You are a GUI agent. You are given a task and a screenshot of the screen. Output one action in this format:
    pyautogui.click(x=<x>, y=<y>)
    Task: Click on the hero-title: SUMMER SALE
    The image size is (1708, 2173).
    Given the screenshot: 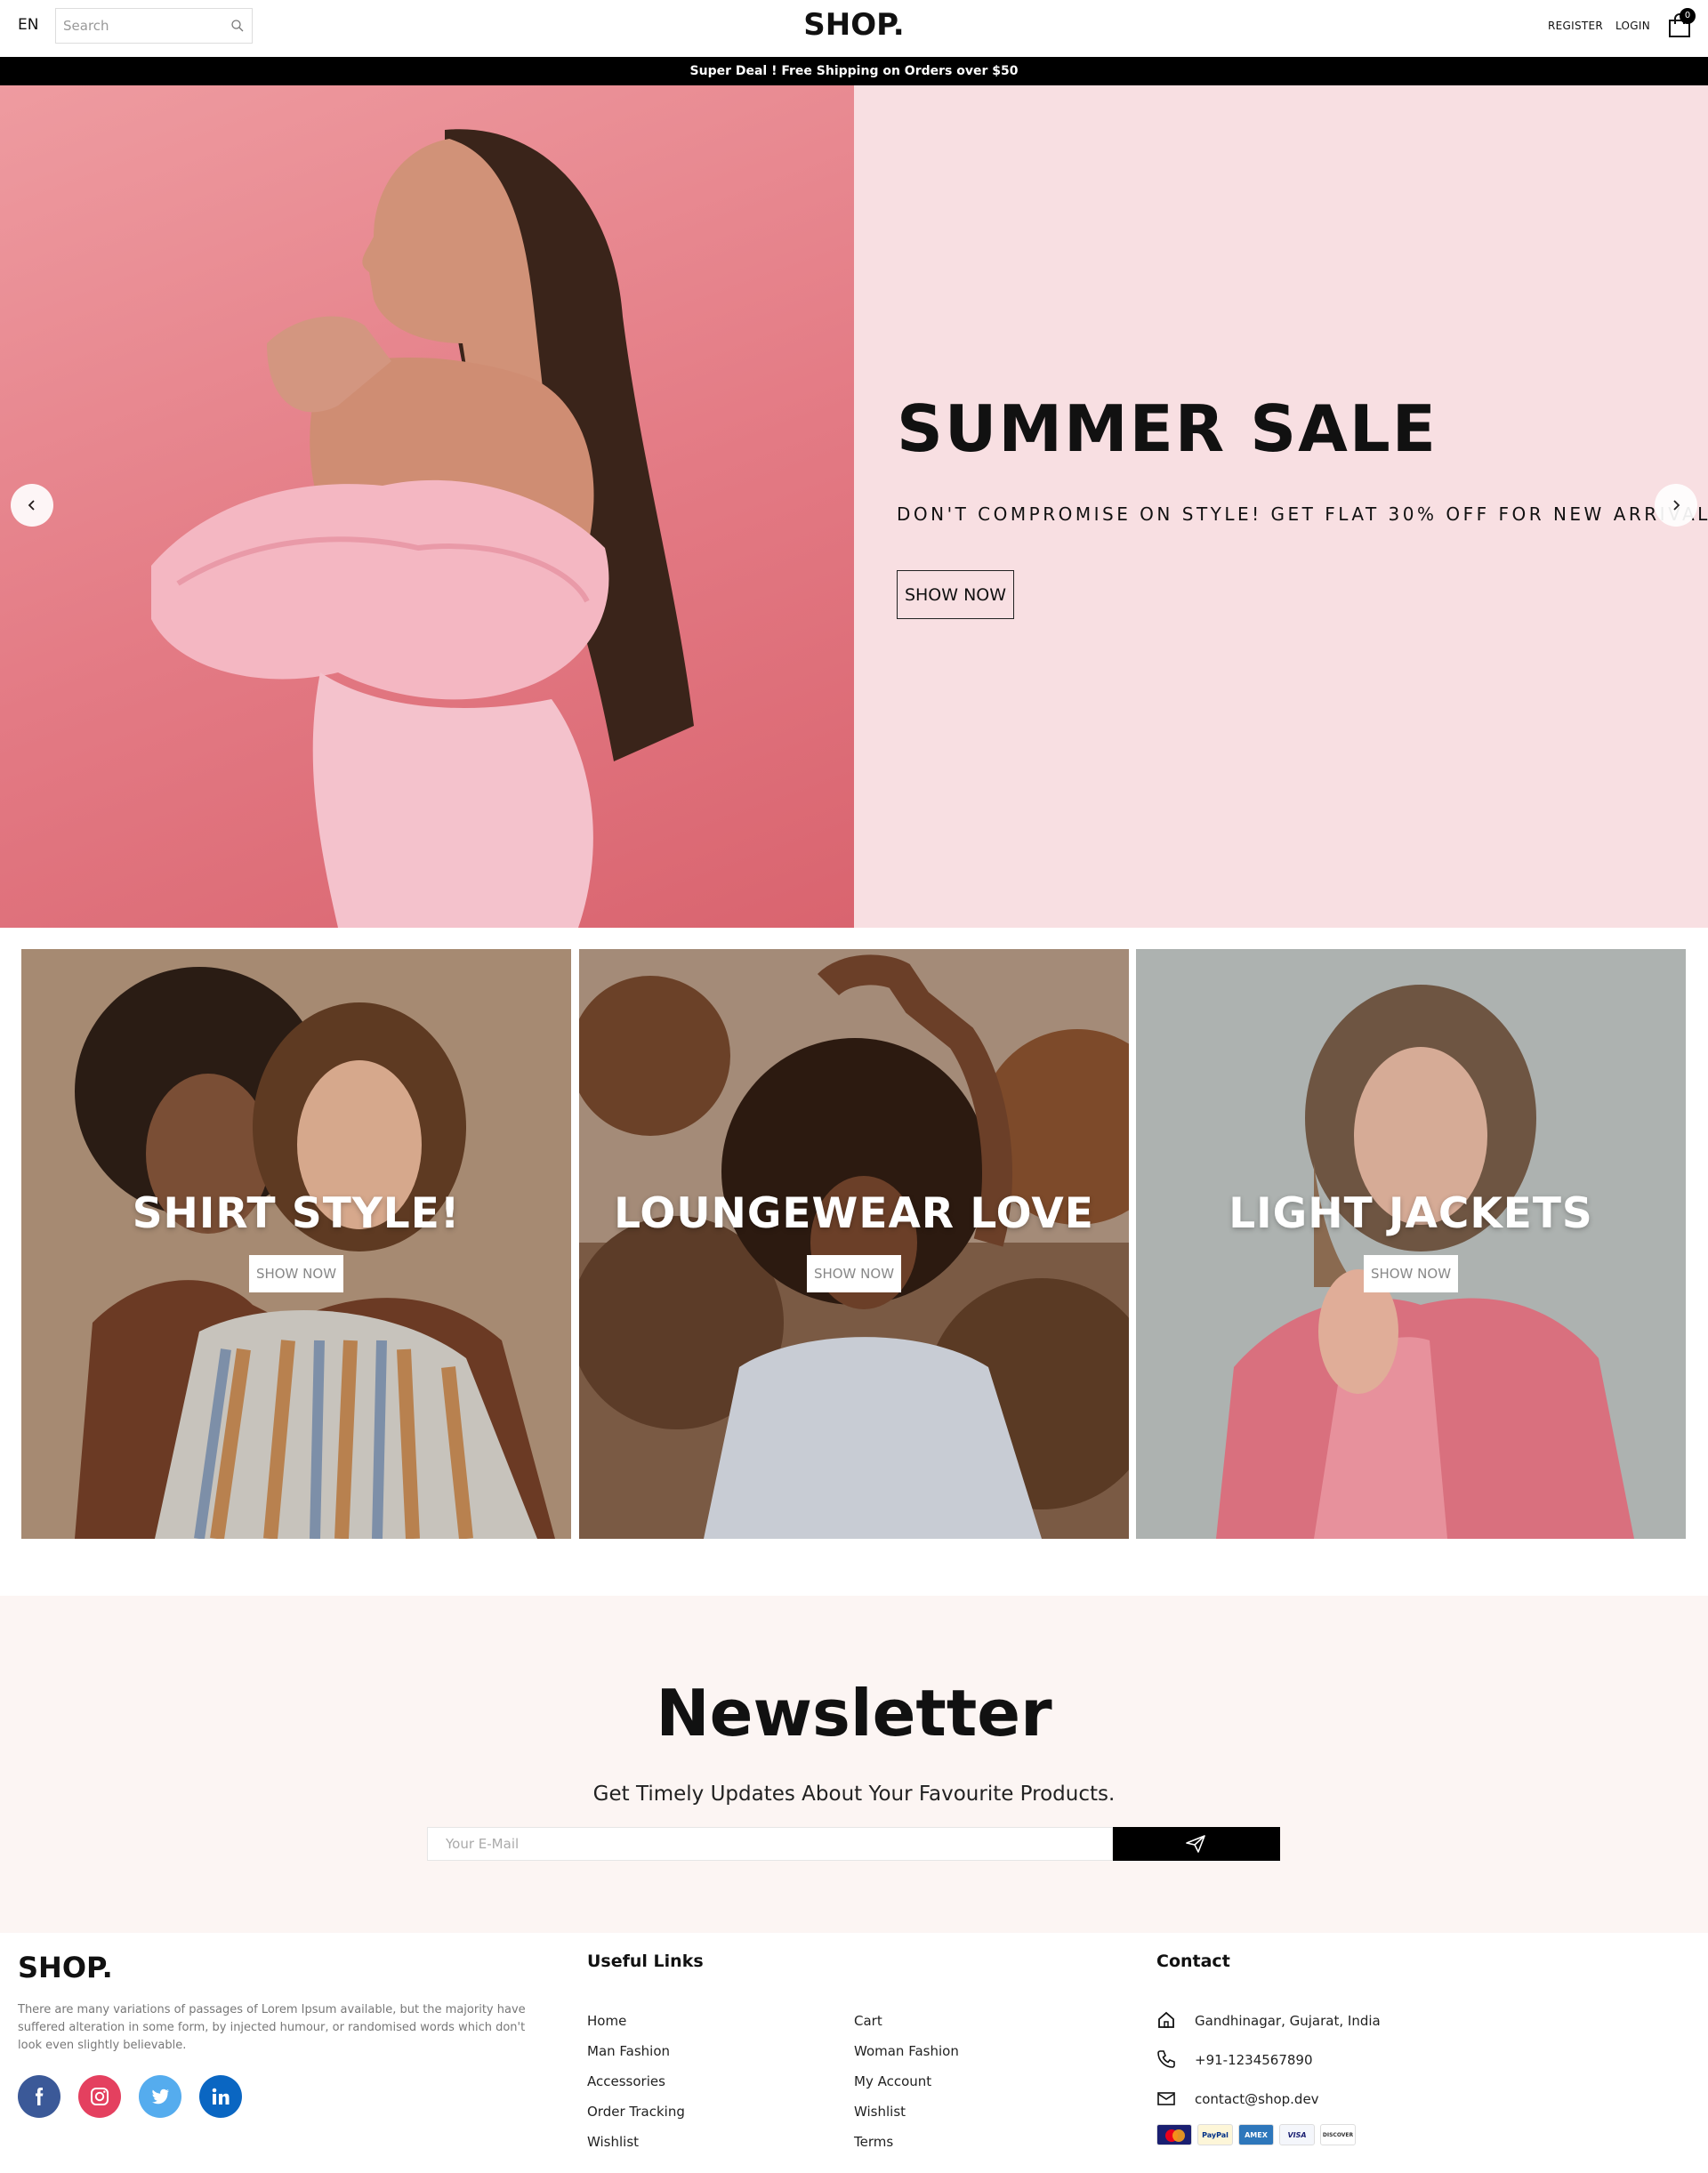 What is the action you would take?
    pyautogui.click(x=1167, y=429)
    